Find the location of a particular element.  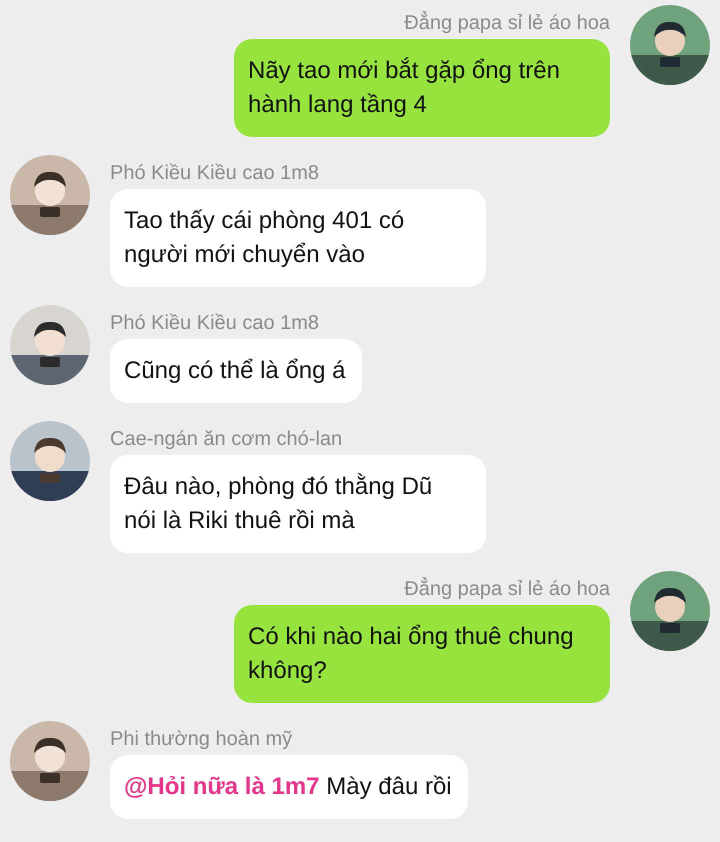

message-bubble: Nãy tao mới bắt gặp ổng trên hành lang tầng 4 is located at coordinates (422, 88).